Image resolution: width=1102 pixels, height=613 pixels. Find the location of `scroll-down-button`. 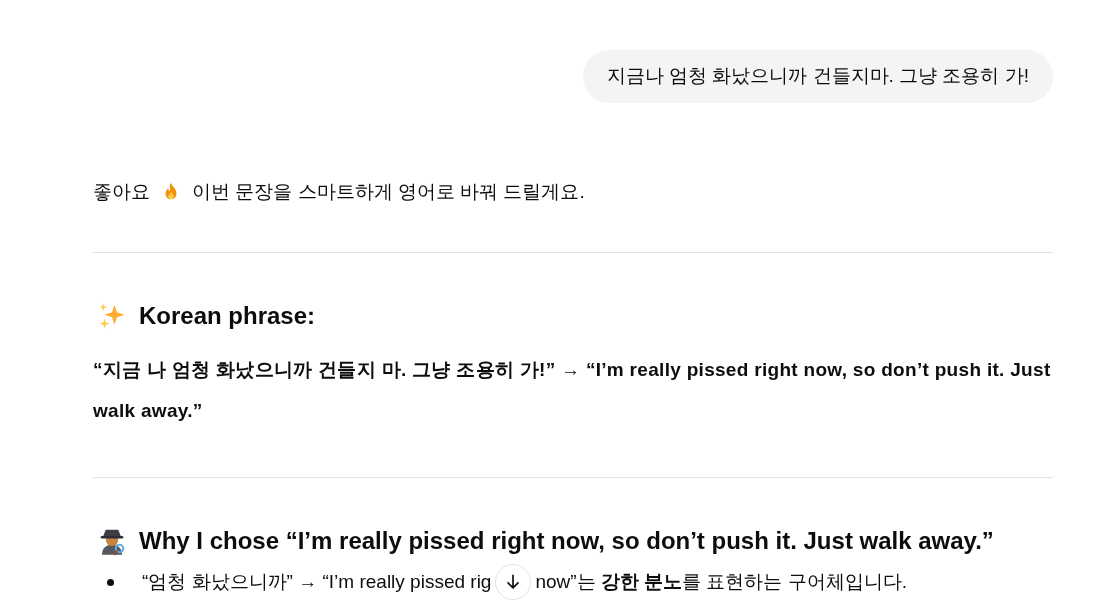

scroll-down-button is located at coordinates (513, 582).